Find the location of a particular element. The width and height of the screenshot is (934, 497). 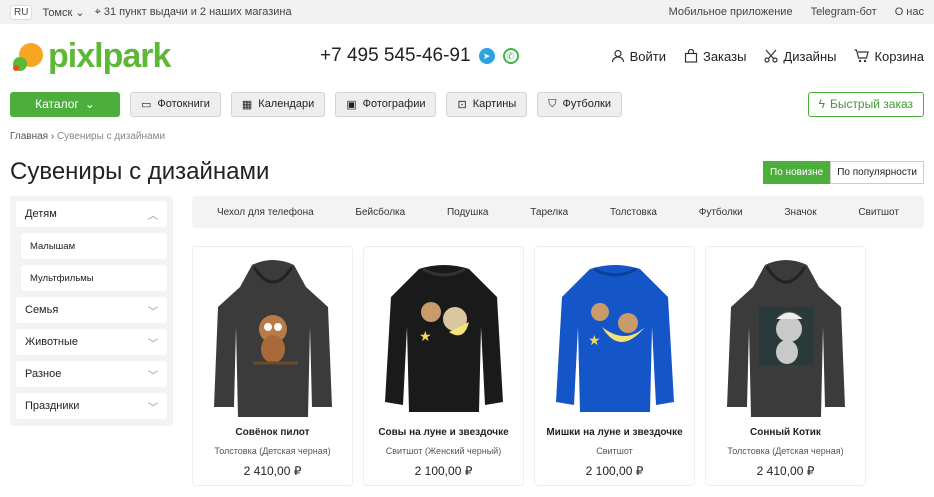

bag-icon is located at coordinates (691, 56).